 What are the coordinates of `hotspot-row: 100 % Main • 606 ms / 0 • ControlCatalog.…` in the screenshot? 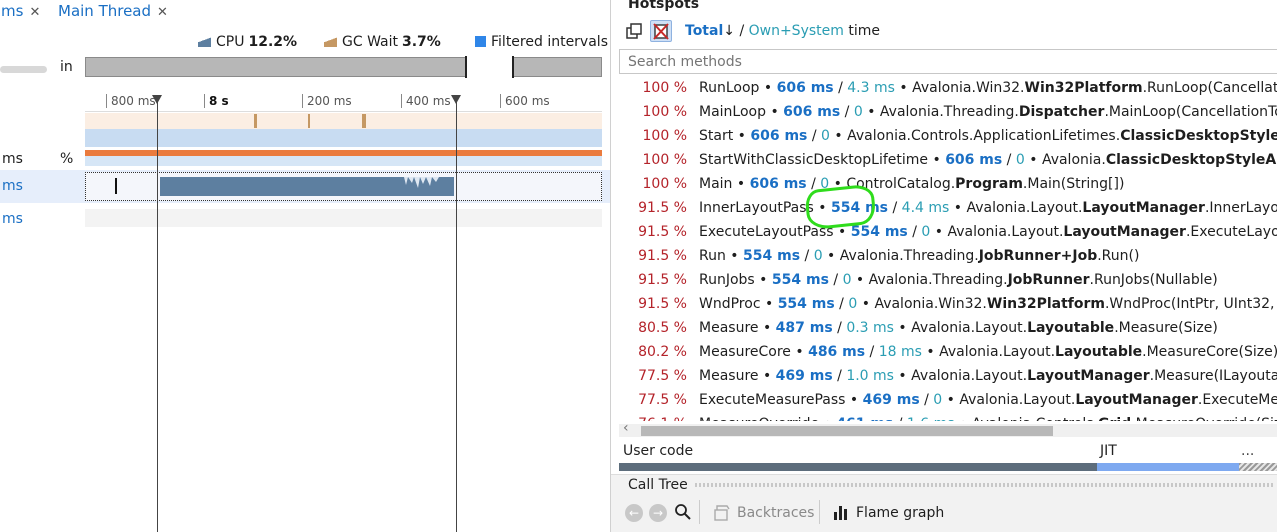 It's located at (944, 185).